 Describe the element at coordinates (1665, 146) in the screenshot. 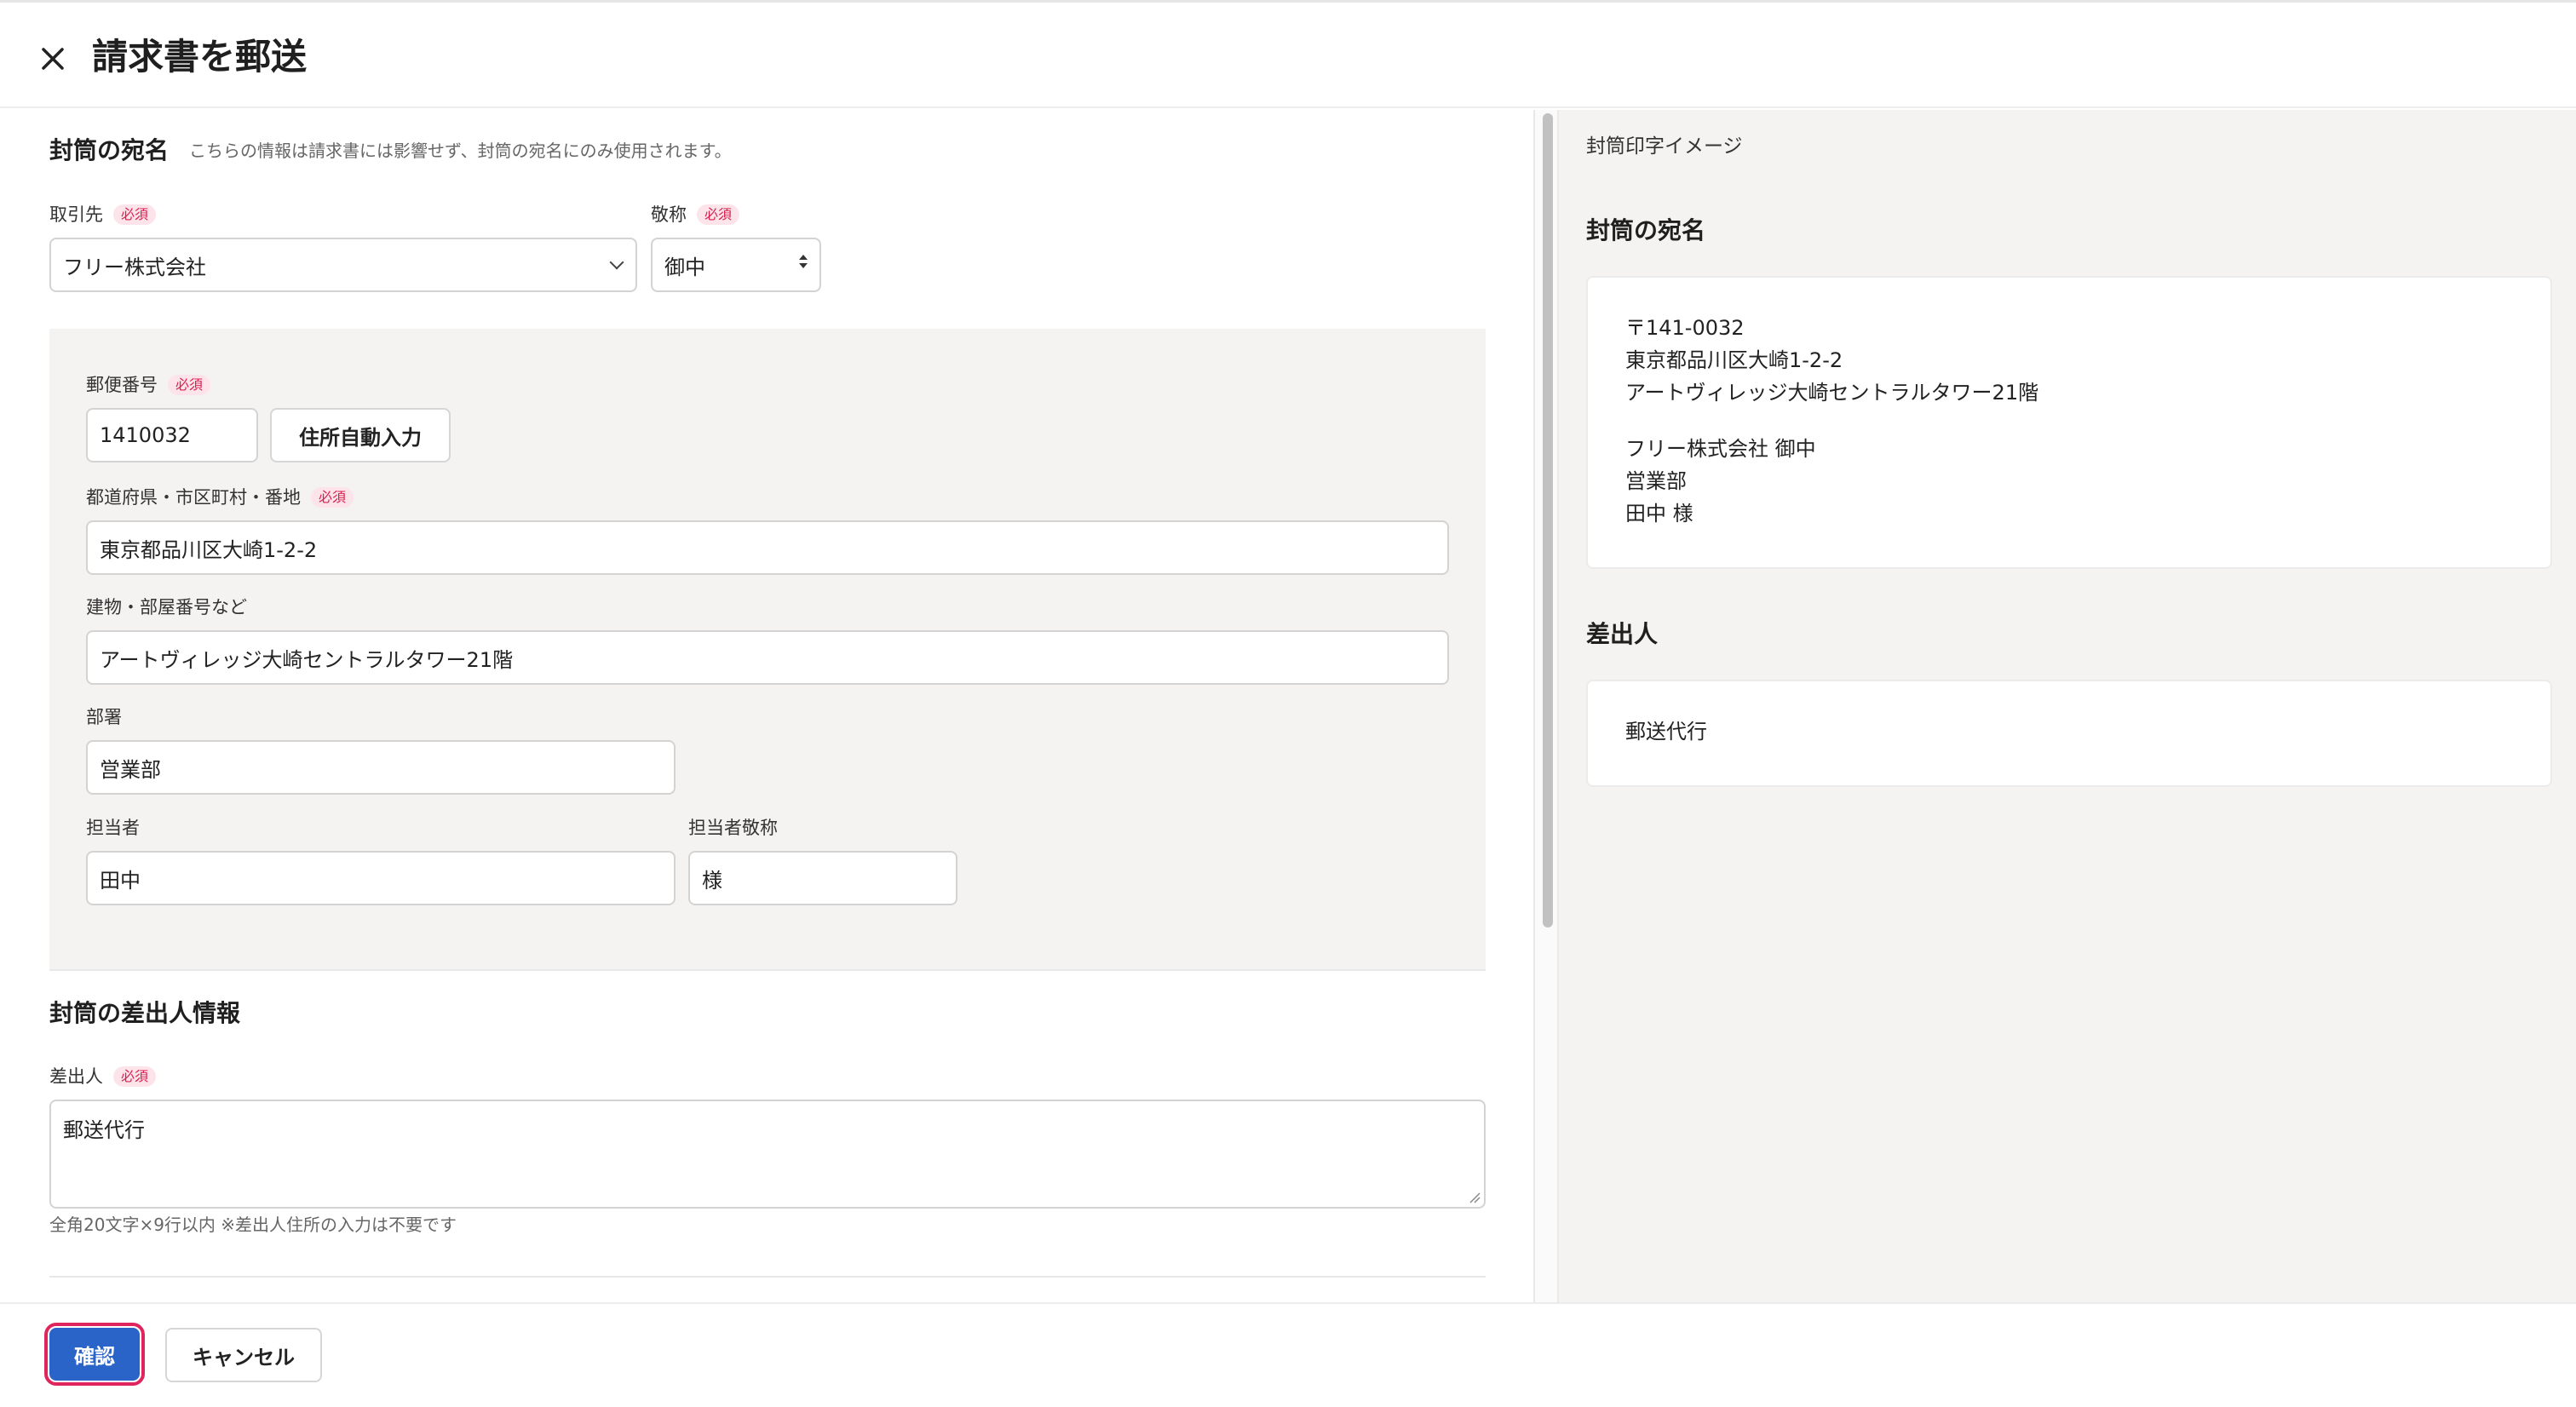

I see `preview-title: 封筒印字イメージ` at that location.